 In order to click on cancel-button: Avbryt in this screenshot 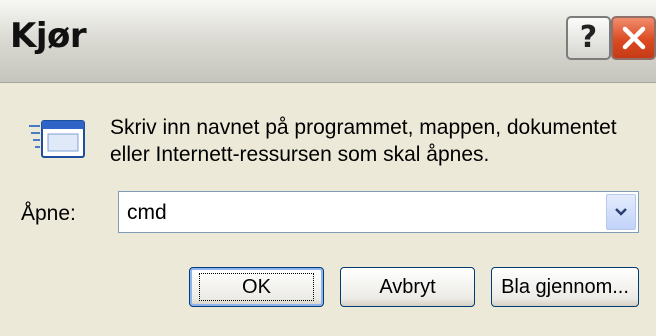, I will do `click(407, 287)`.